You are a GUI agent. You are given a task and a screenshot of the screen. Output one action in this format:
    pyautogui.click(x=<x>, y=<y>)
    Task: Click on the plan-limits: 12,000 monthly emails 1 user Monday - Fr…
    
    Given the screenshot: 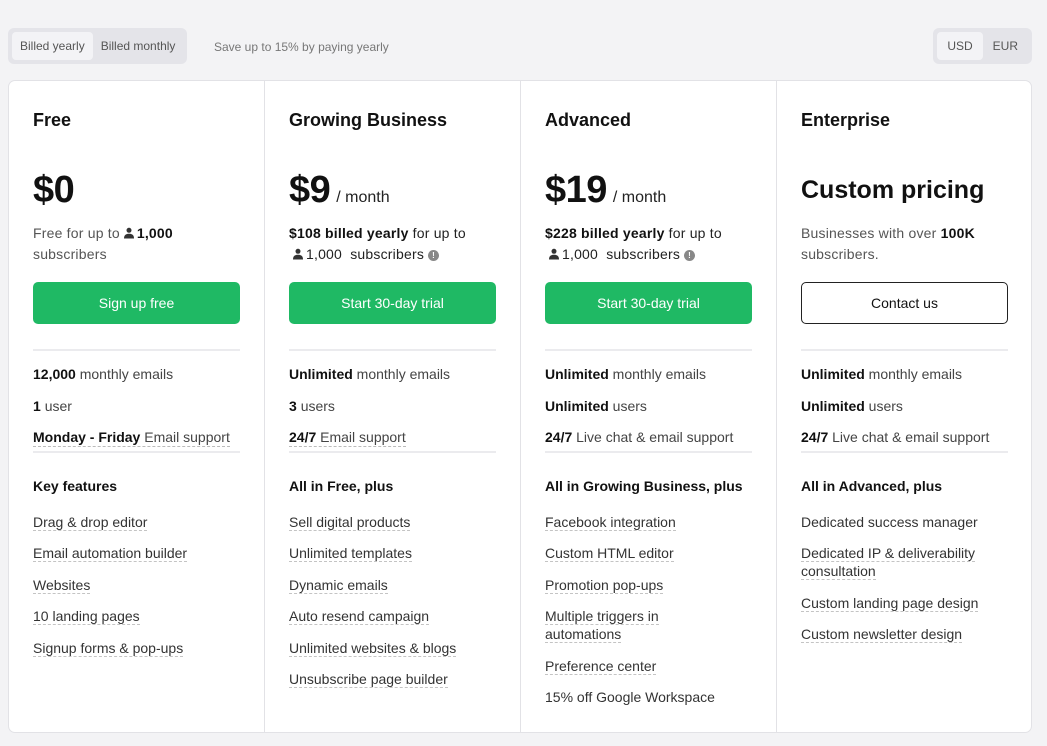 What is the action you would take?
    pyautogui.click(x=136, y=412)
    